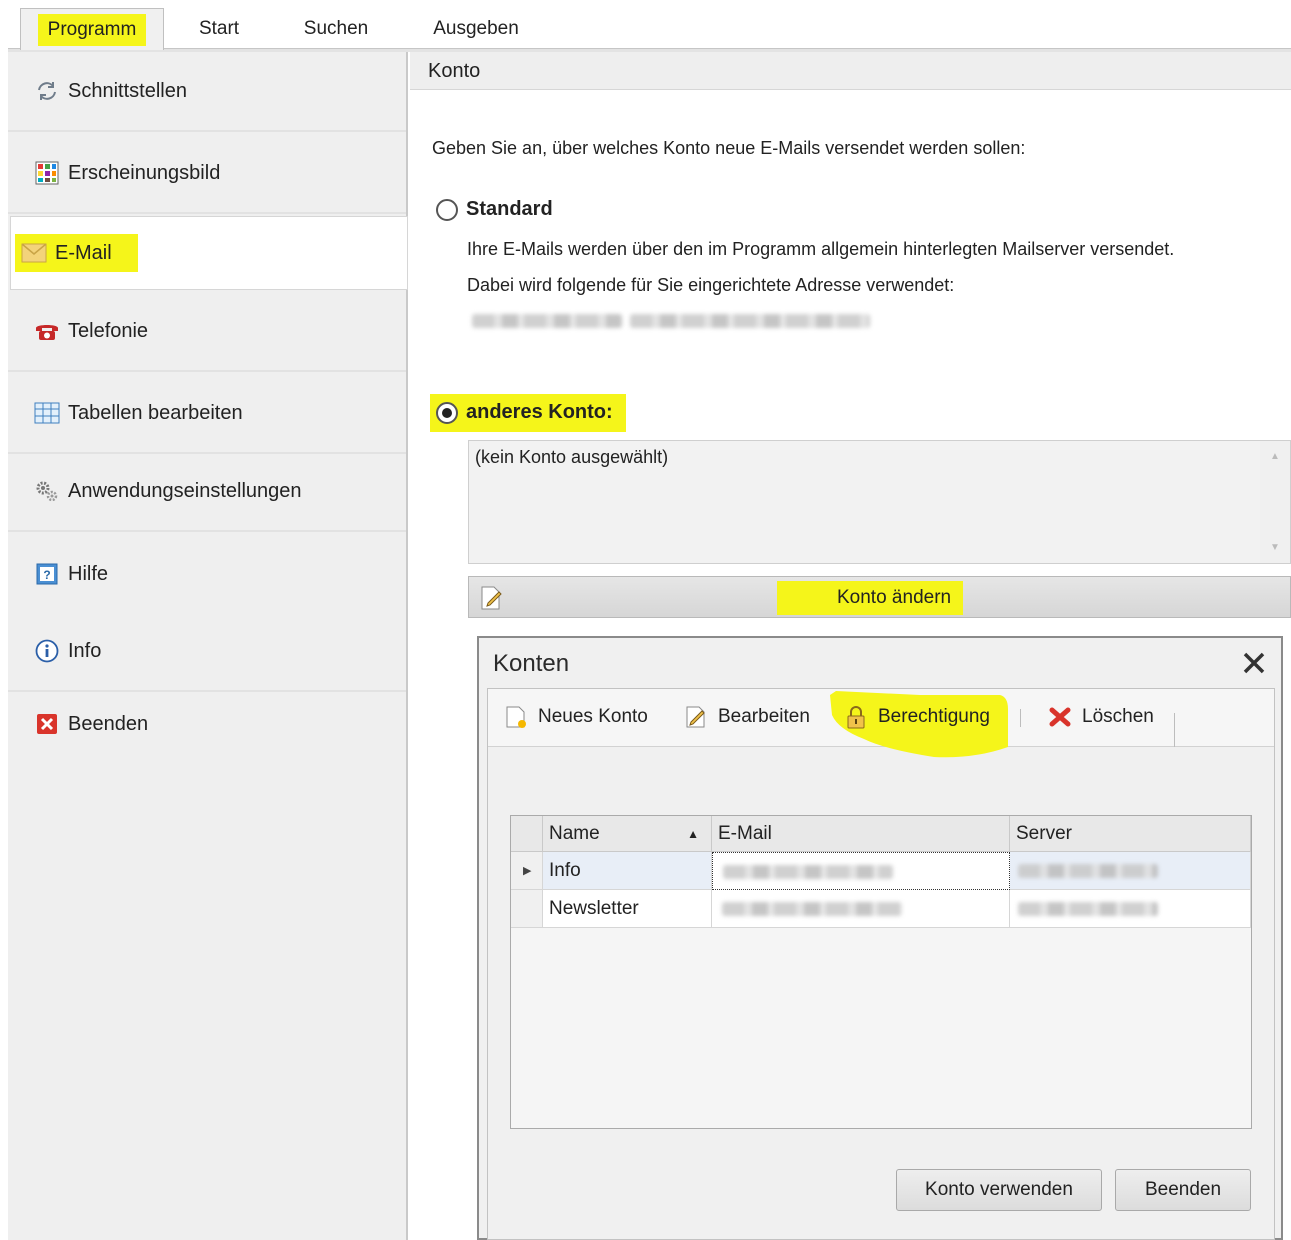  Describe the element at coordinates (207, 574) in the screenshot. I see `sidebar-item-hilfe: ? Hilfe` at that location.